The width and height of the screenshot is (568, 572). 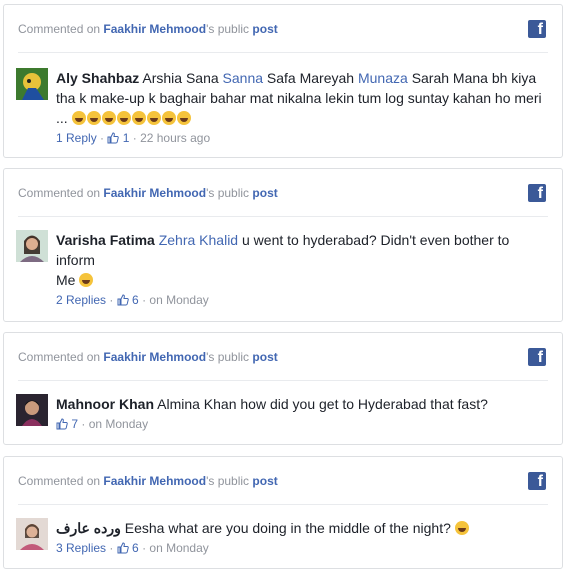 I want to click on comment-meta: 2 Replies · 6 · on Monday, so click(x=132, y=300).